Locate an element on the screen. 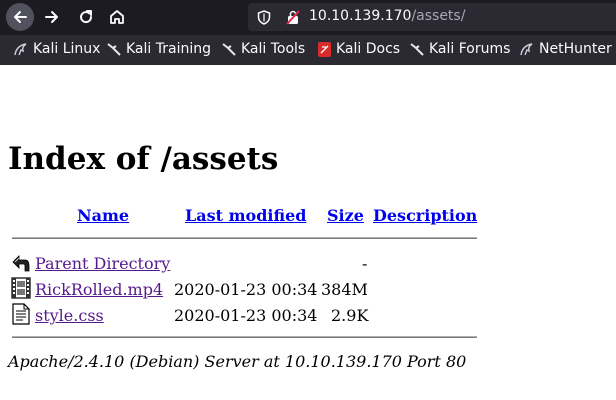  bookmark-kali-forums: Kali Forums is located at coordinates (460, 49).